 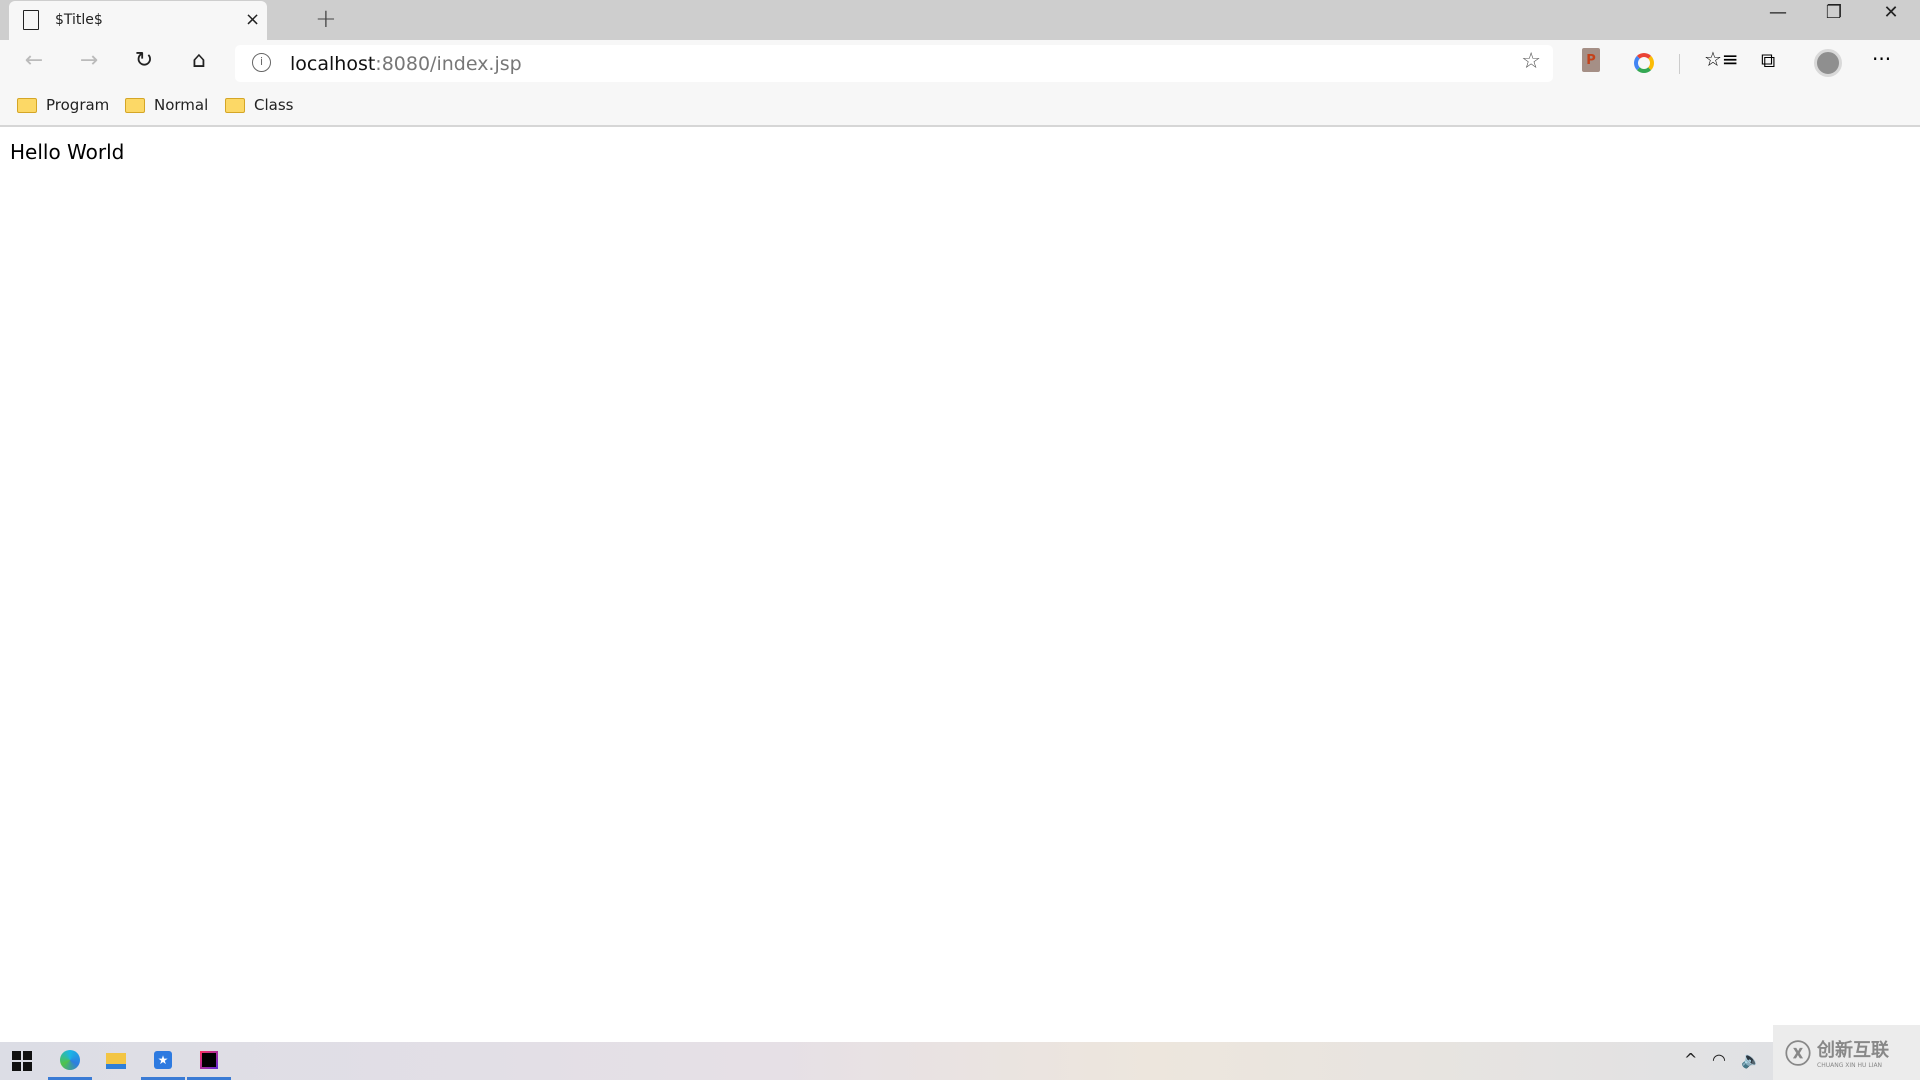 I want to click on address-bar: i localhost:8080/index.jsp ☆, so click(x=894, y=63).